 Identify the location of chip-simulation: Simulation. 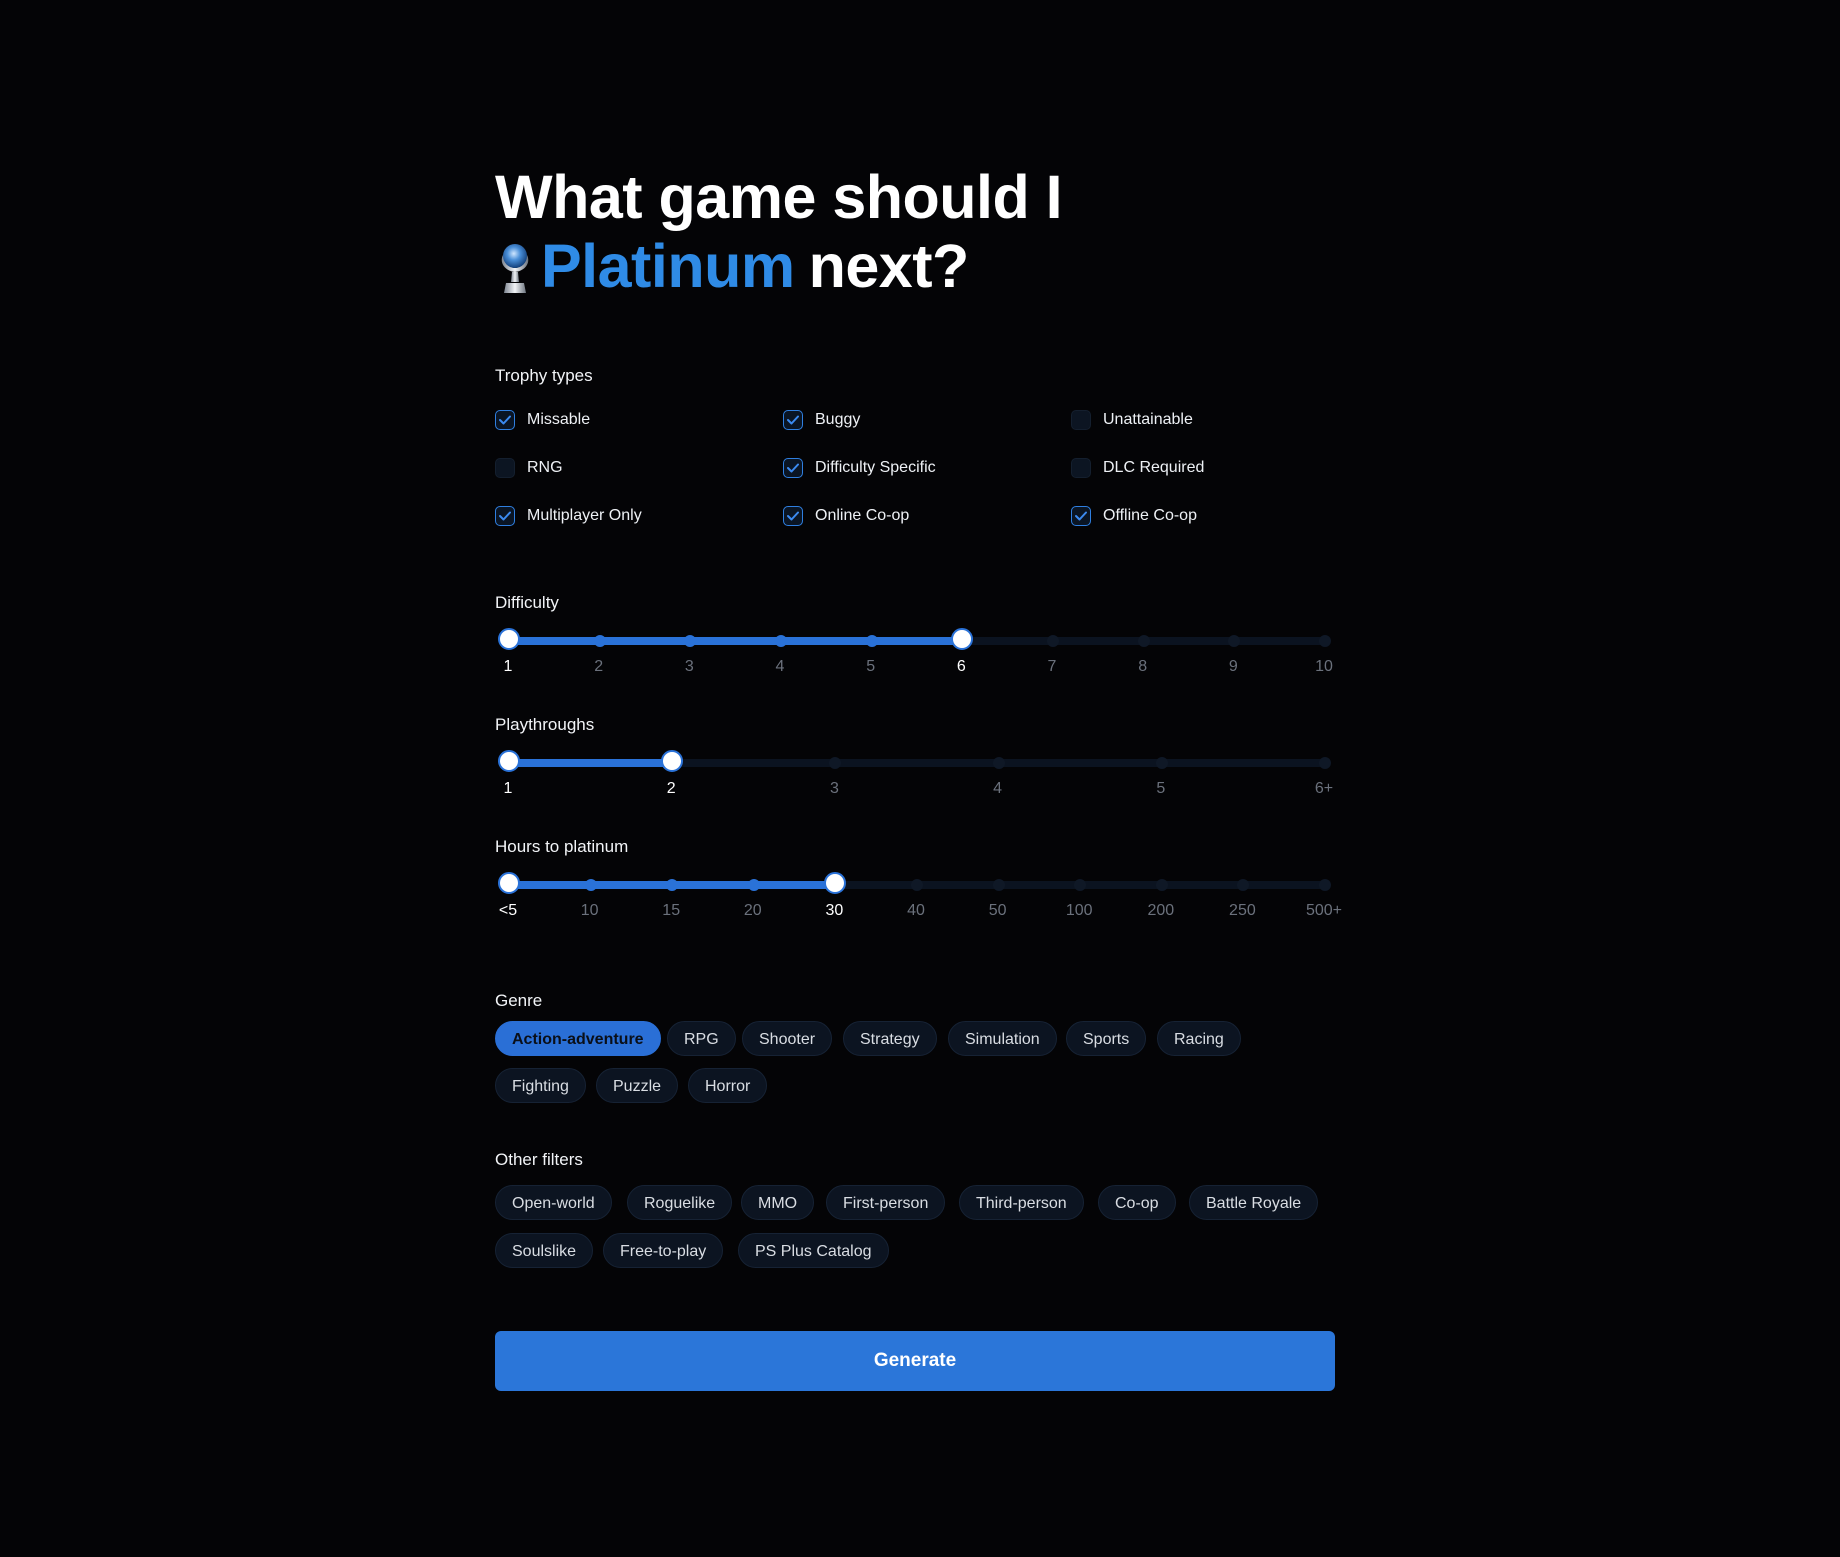
(1002, 1038).